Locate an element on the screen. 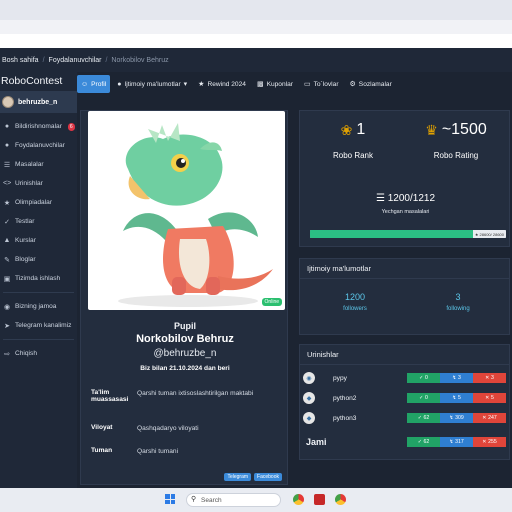  tab-label: Rewind 2024 is located at coordinates (226, 84).